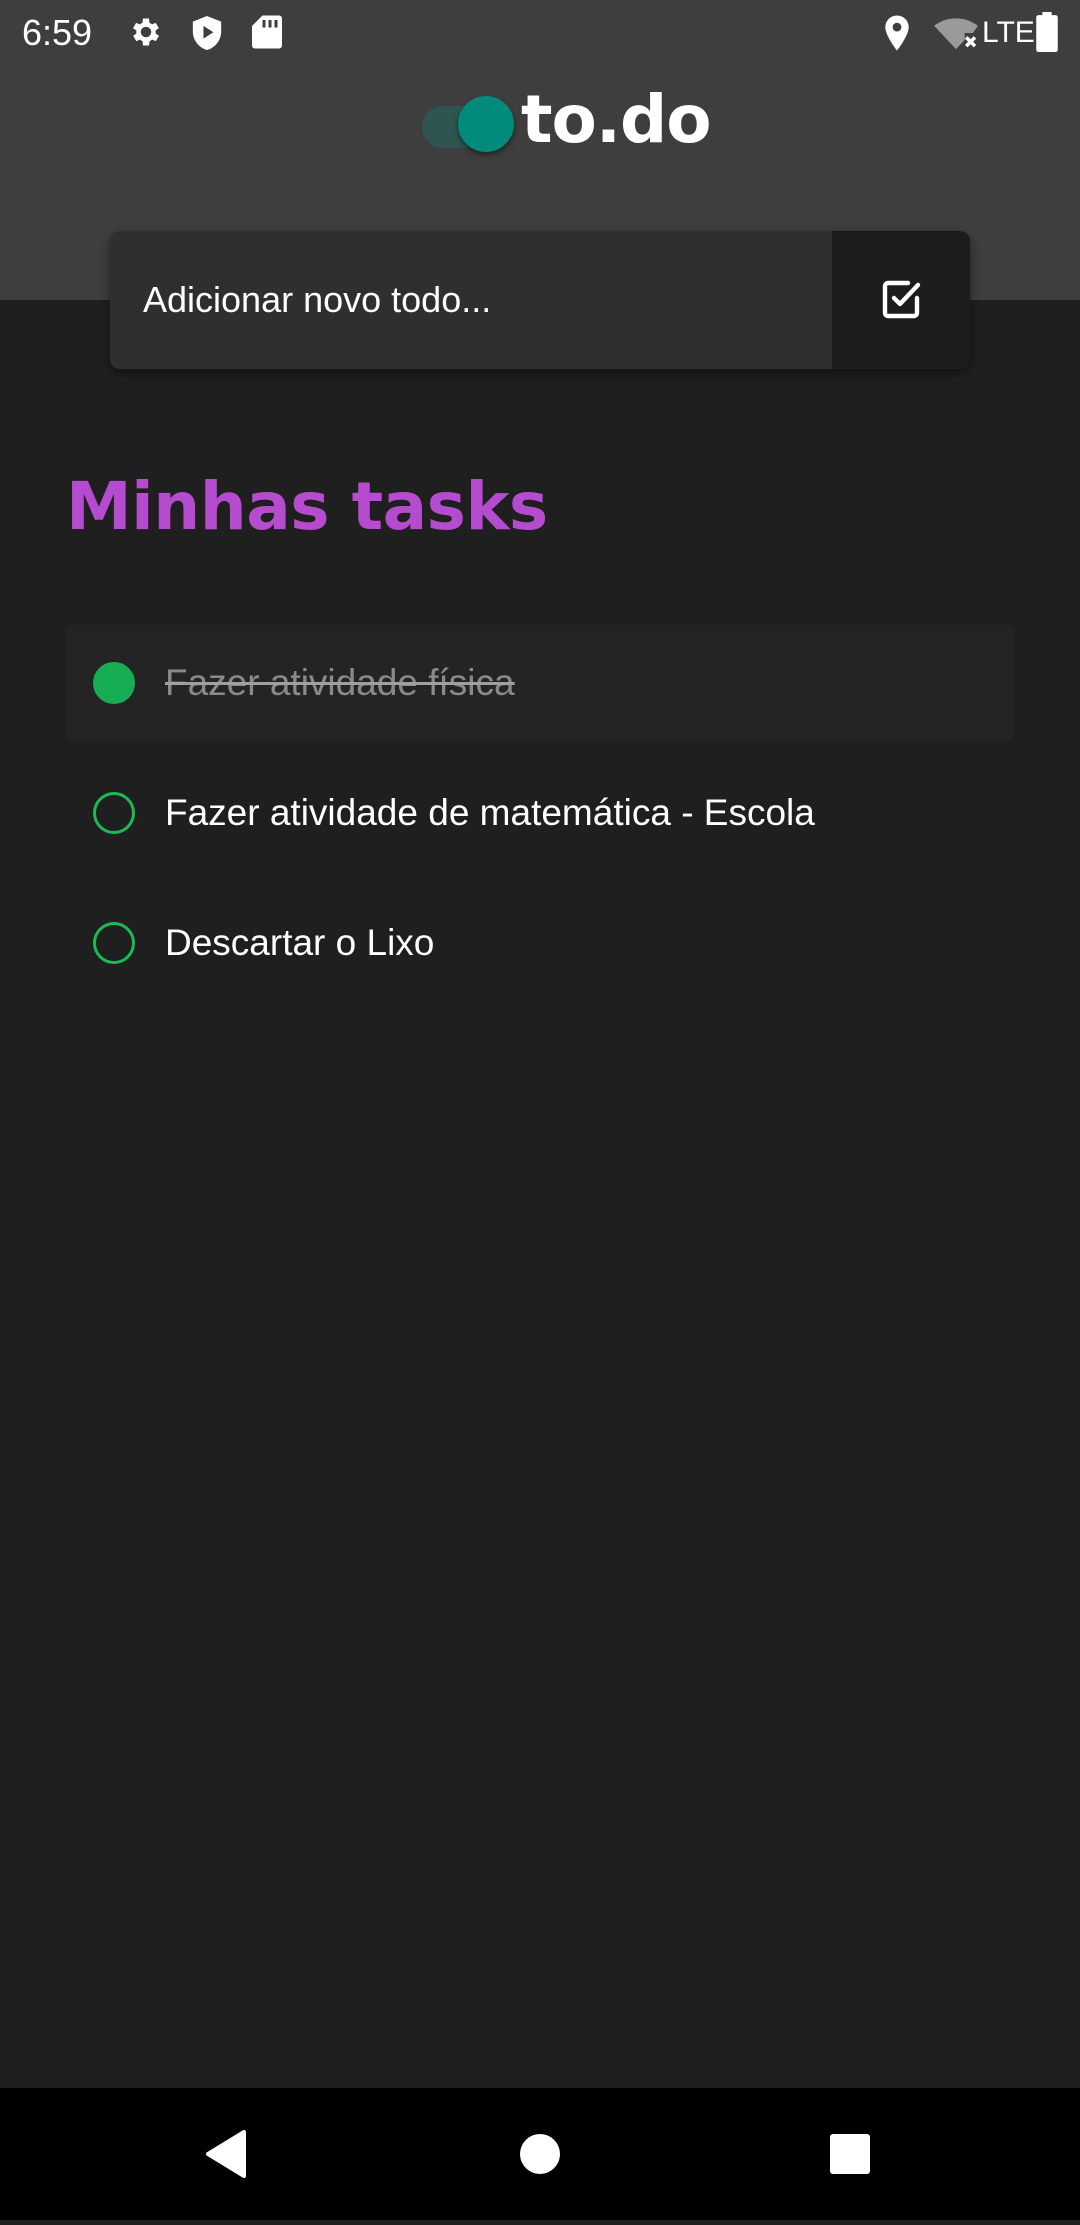 This screenshot has width=1080, height=2225. I want to click on home-circle-icon, so click(540, 2179).